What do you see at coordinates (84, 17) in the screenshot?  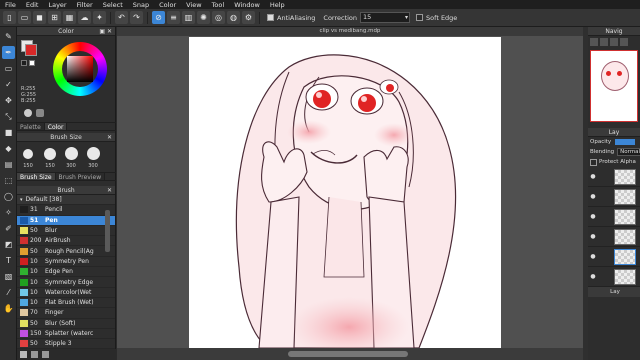 I see `cloud-icon: ☁` at bounding box center [84, 17].